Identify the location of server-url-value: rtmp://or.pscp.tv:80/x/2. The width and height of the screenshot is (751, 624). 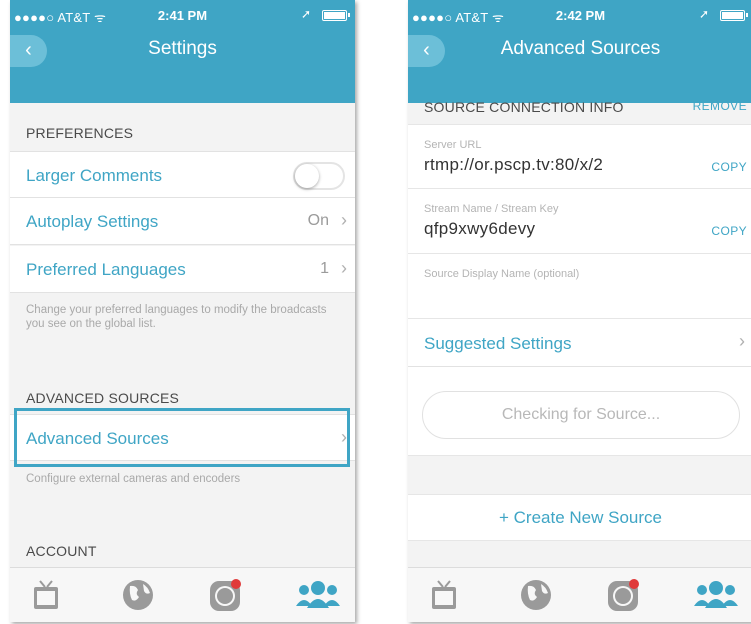
(514, 164).